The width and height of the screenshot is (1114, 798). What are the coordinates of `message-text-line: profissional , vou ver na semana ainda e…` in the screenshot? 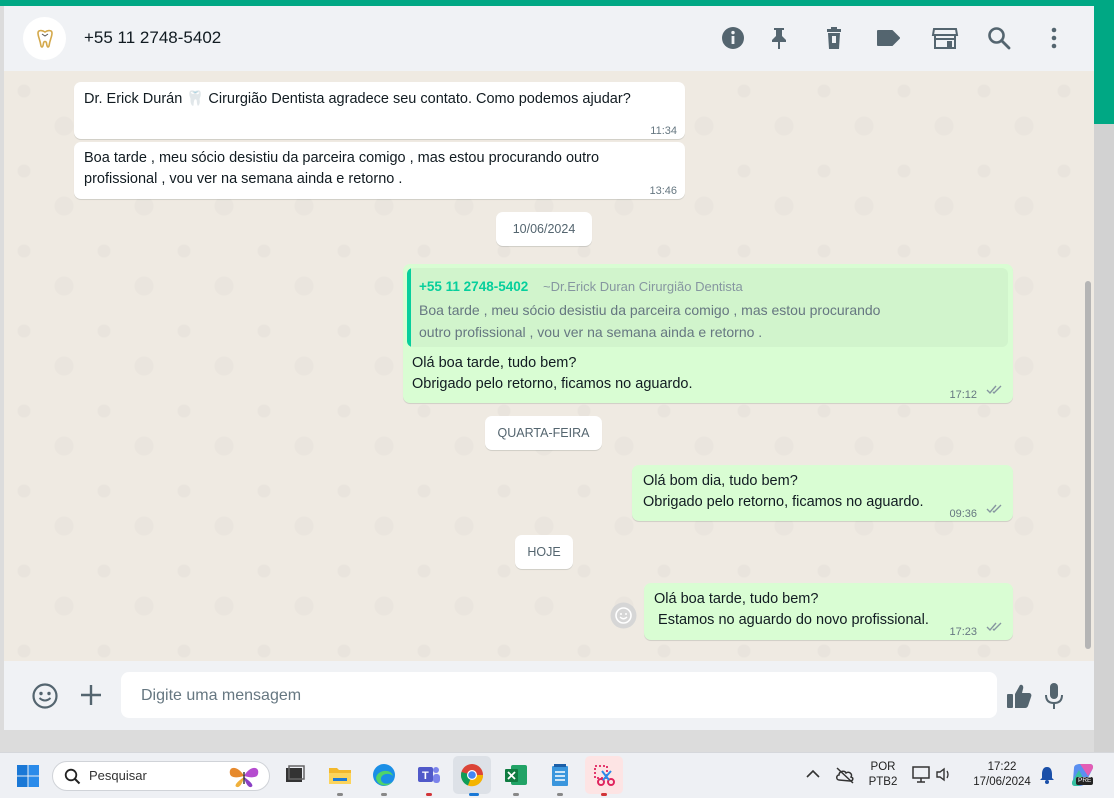 It's located at (243, 179).